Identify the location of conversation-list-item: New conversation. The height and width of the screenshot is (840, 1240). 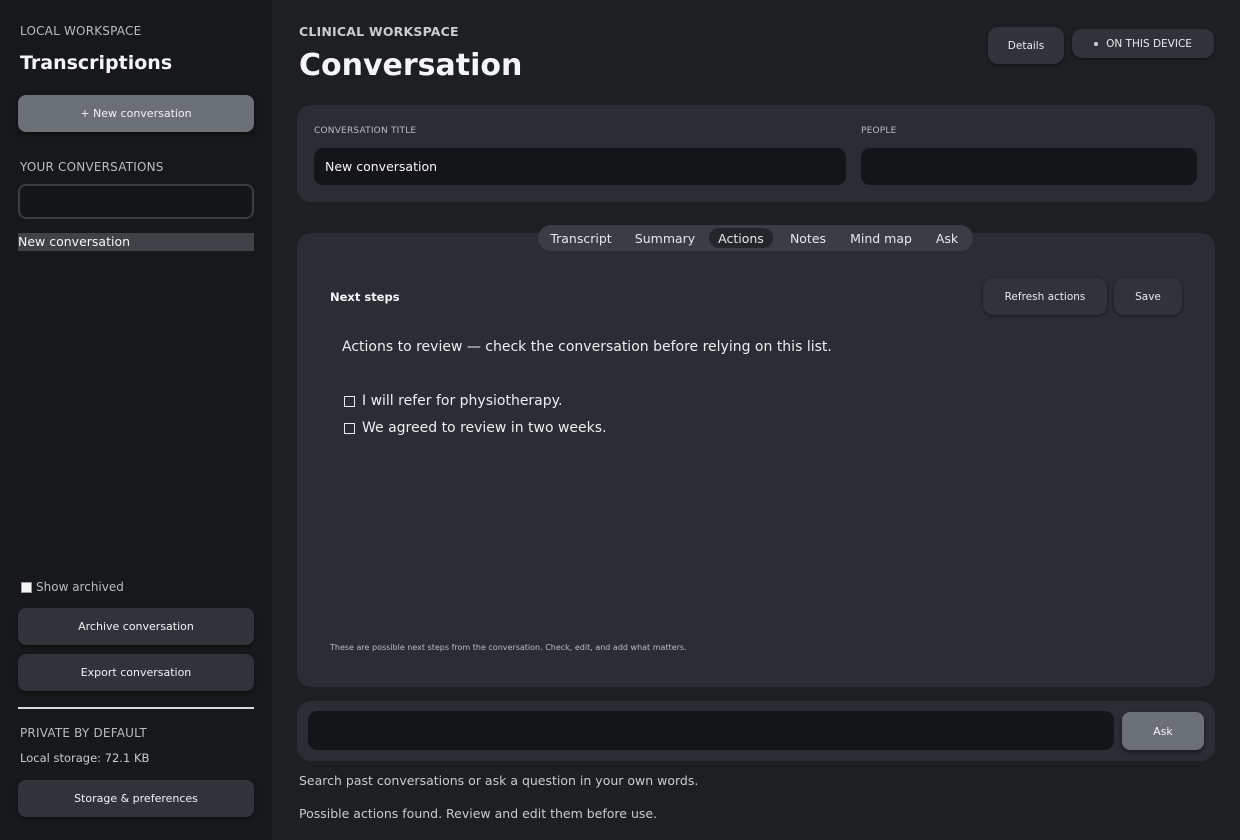
(136, 242).